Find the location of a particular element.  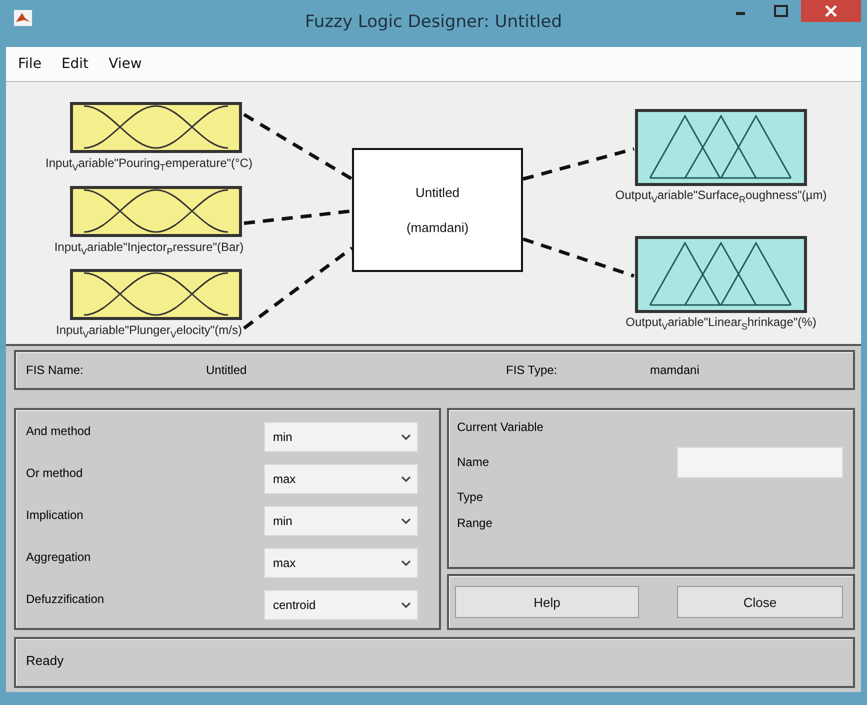

menu-item: Edit is located at coordinates (75, 64).